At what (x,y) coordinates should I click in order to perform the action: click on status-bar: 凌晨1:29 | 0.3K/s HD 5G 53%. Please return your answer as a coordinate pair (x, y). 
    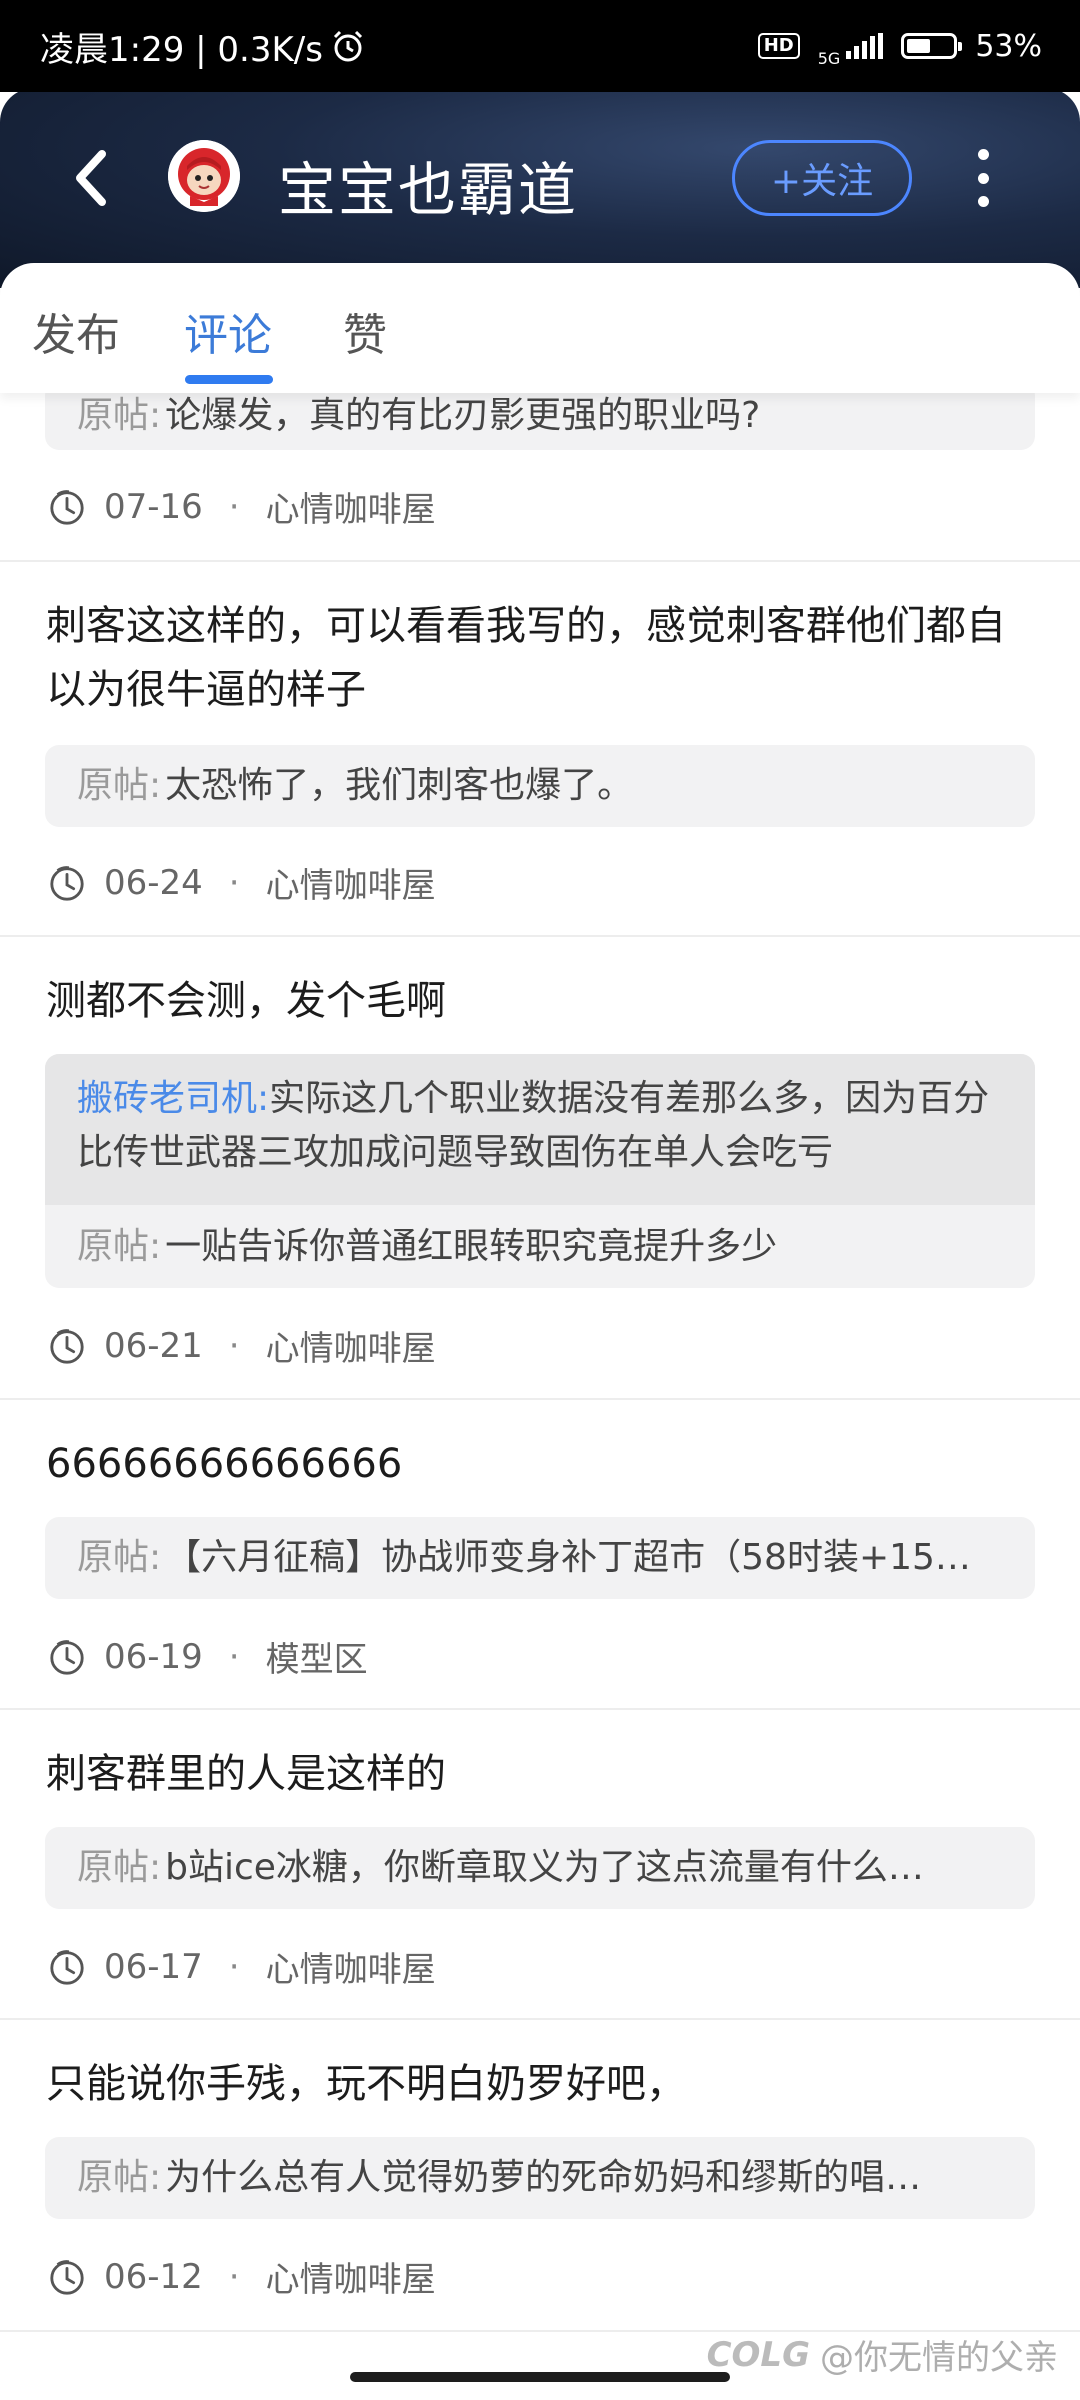
    Looking at the image, I should click on (540, 46).